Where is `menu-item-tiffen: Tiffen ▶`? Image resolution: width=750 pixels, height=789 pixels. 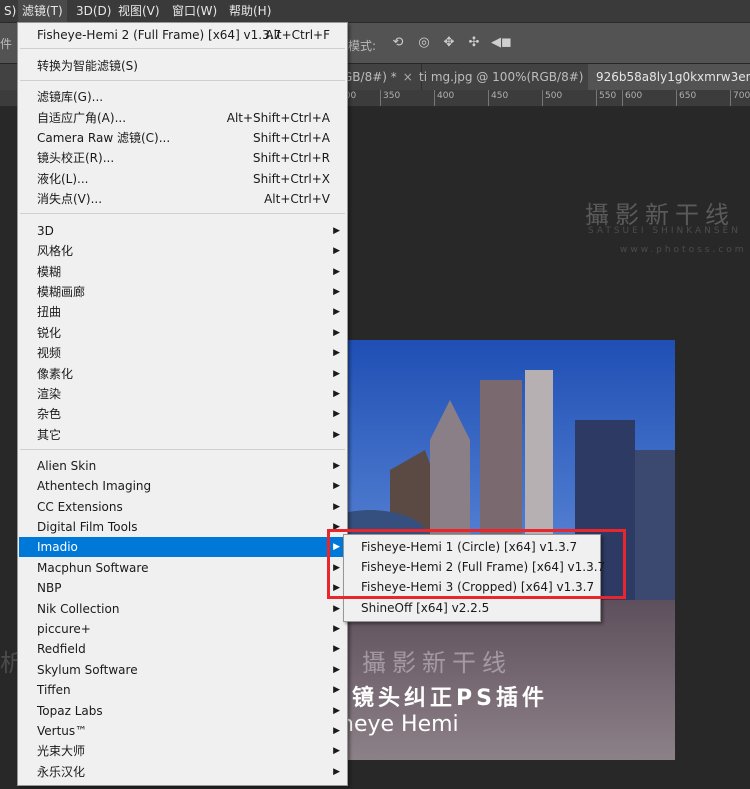
menu-item-tiffen: Tiffen ▶ is located at coordinates (182, 690).